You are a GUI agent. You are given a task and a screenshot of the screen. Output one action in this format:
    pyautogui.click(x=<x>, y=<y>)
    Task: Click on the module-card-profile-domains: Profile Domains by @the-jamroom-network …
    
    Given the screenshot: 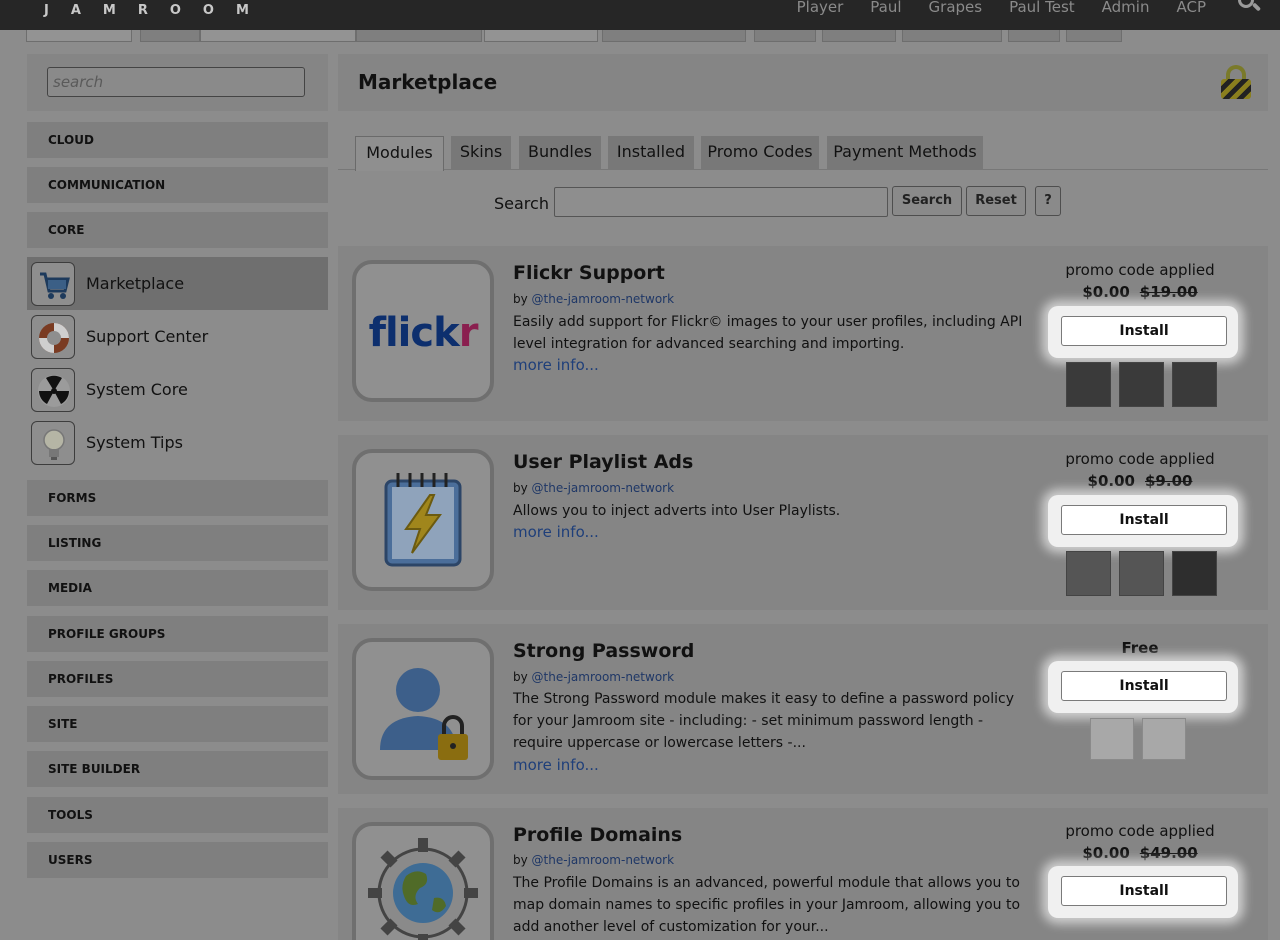 What is the action you would take?
    pyautogui.click(x=803, y=874)
    